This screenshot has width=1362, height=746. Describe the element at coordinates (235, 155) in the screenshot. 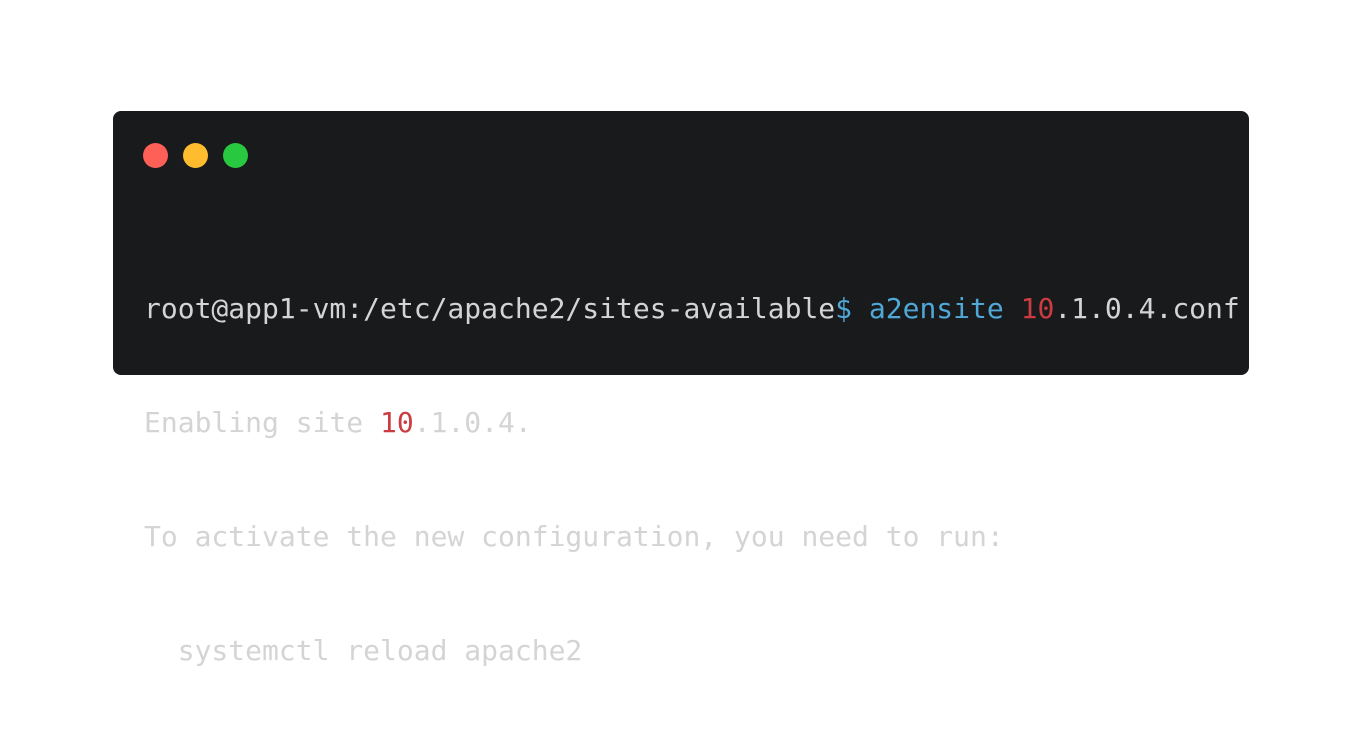

I see `maximize-button` at that location.